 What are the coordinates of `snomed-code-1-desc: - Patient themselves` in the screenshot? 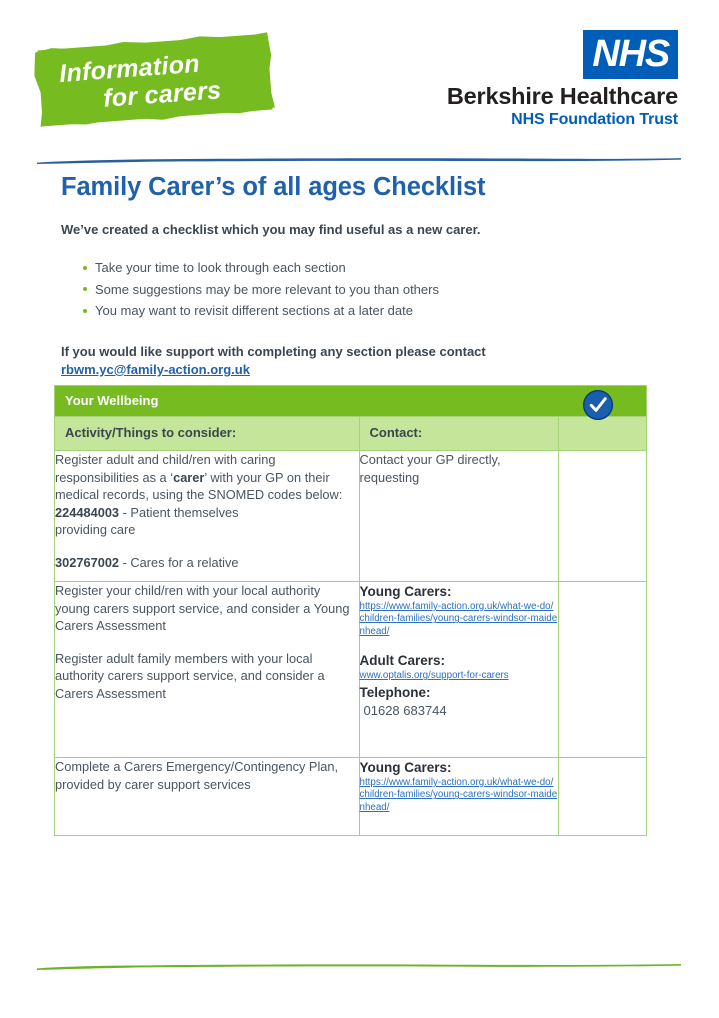 It's located at (179, 512).